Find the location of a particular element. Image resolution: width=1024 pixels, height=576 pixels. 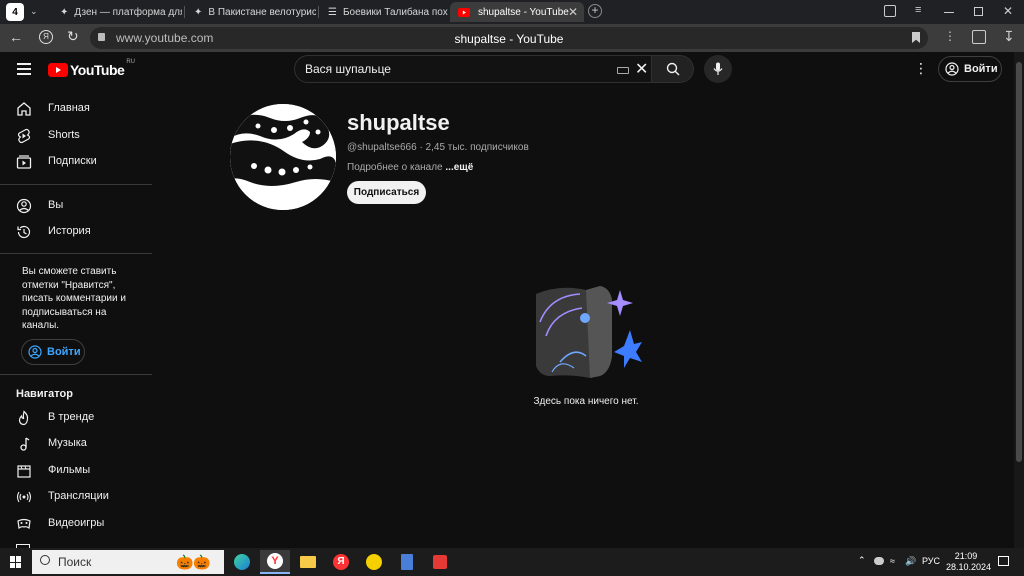

windows-start-icon is located at coordinates (16, 562).